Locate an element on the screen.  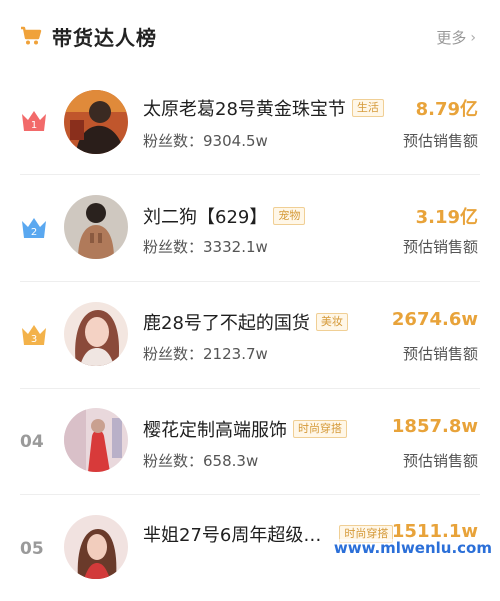
more-link: 更多 › is located at coordinates (456, 37).